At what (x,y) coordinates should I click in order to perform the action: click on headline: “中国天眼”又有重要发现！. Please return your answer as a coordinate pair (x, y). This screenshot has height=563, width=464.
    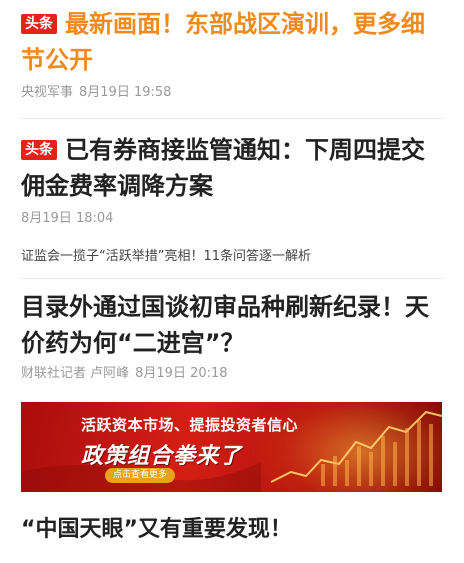
    Looking at the image, I should click on (232, 530).